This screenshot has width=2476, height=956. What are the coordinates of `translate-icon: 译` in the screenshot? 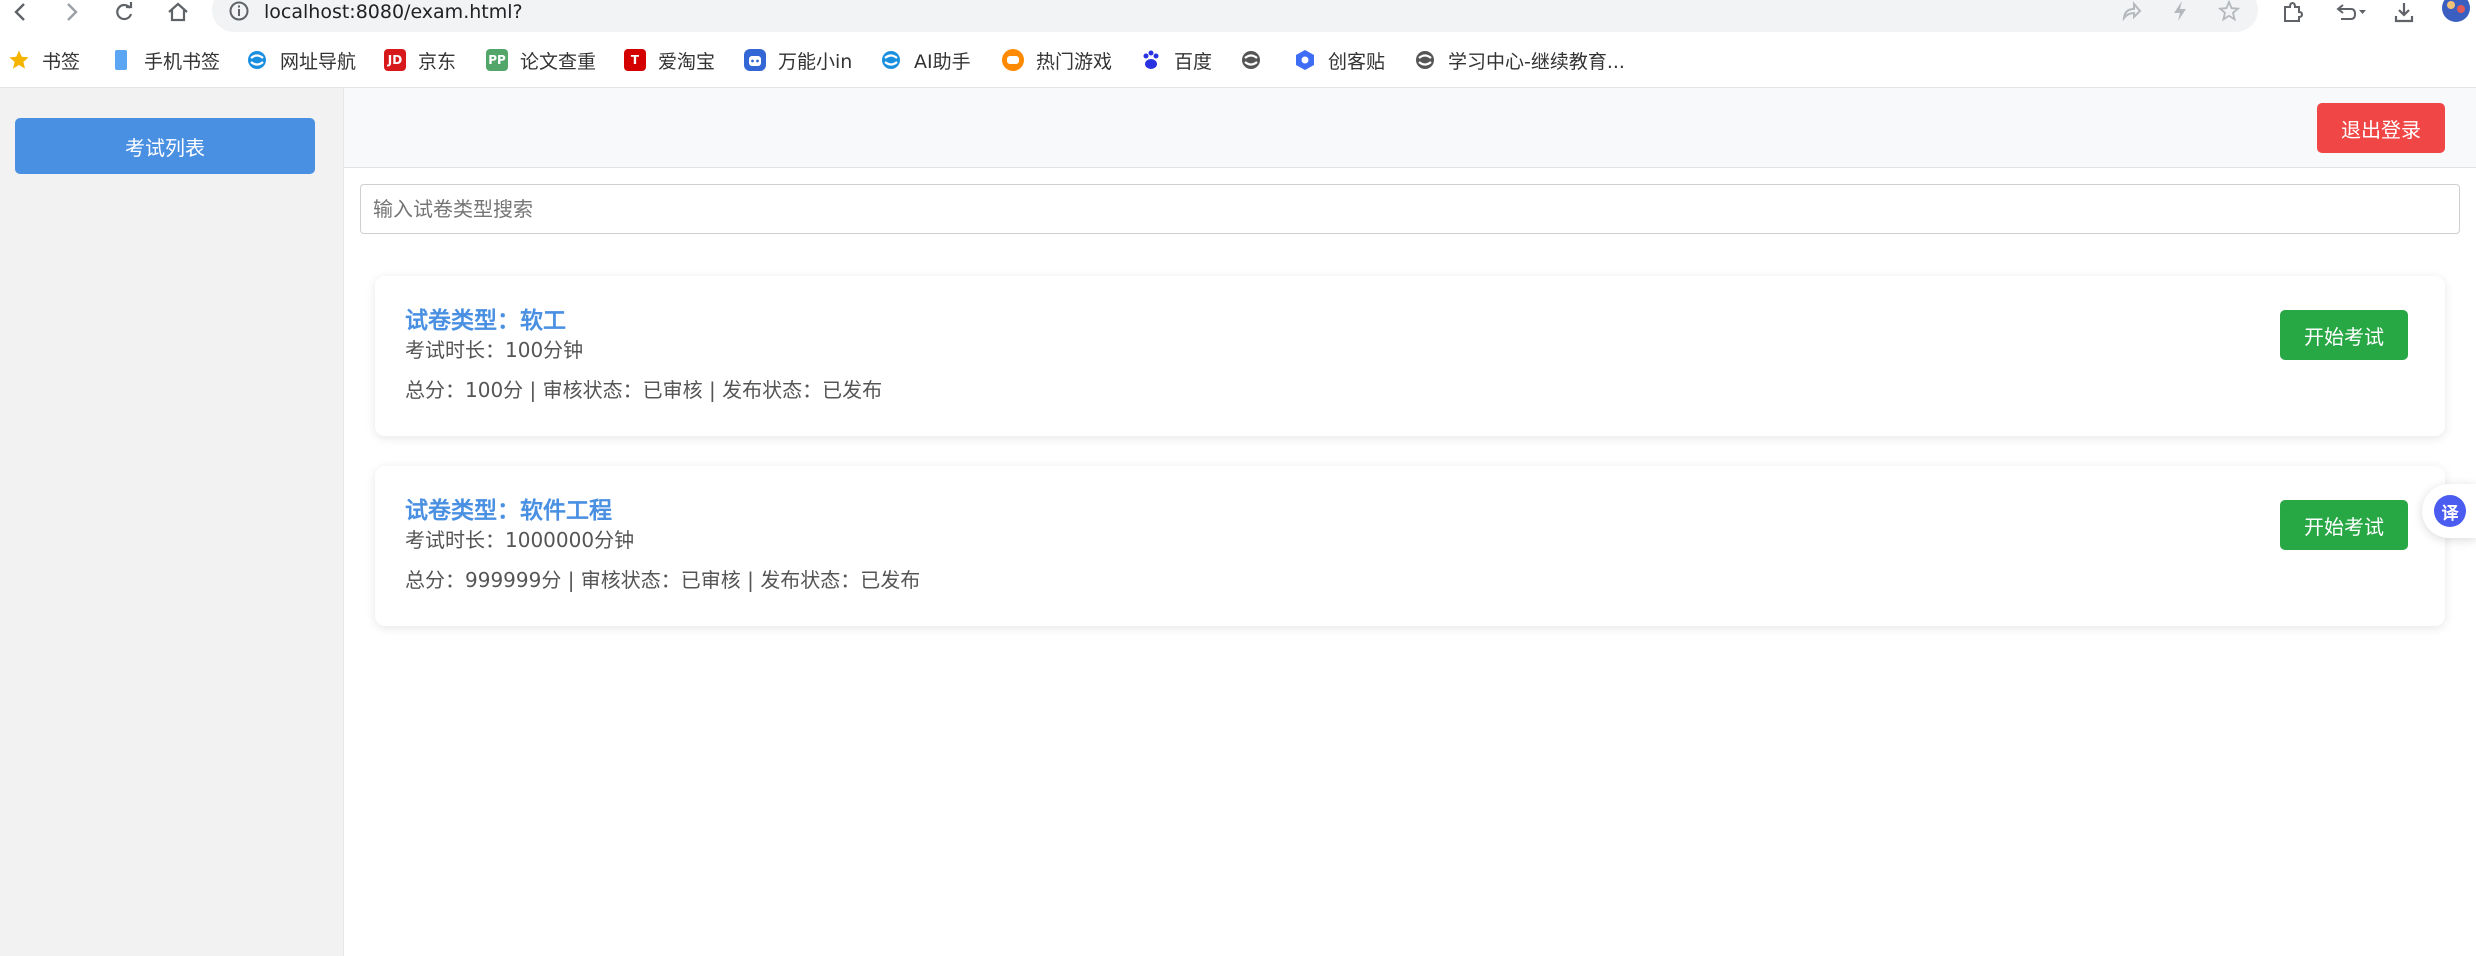 It's located at (2450, 511).